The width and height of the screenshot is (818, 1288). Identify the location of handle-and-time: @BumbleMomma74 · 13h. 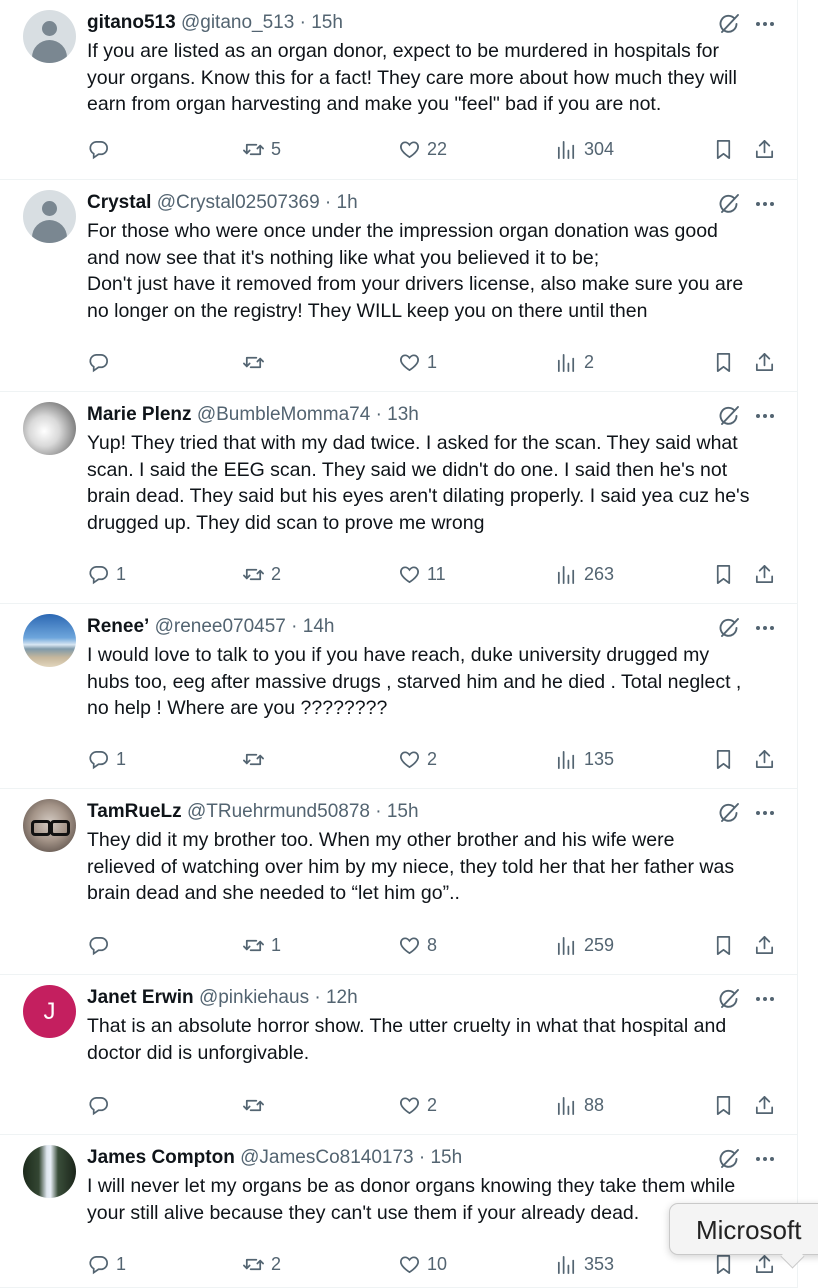
(308, 414).